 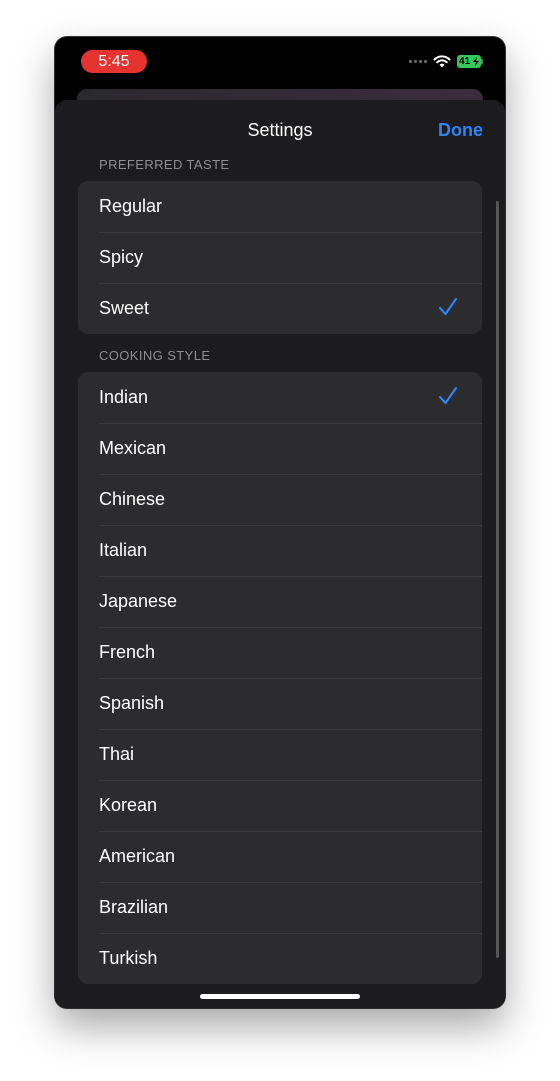 I want to click on option-label: Indian, so click(x=124, y=397).